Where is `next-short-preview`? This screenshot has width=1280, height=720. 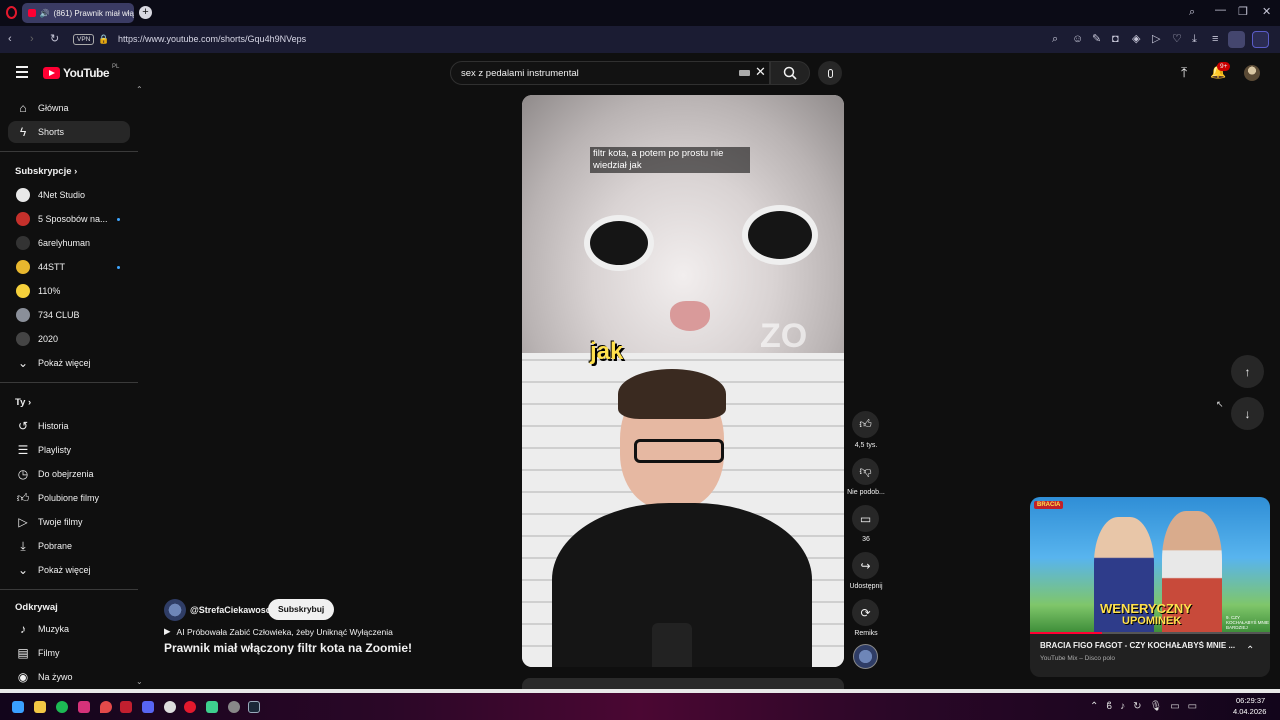 next-short-preview is located at coordinates (683, 683).